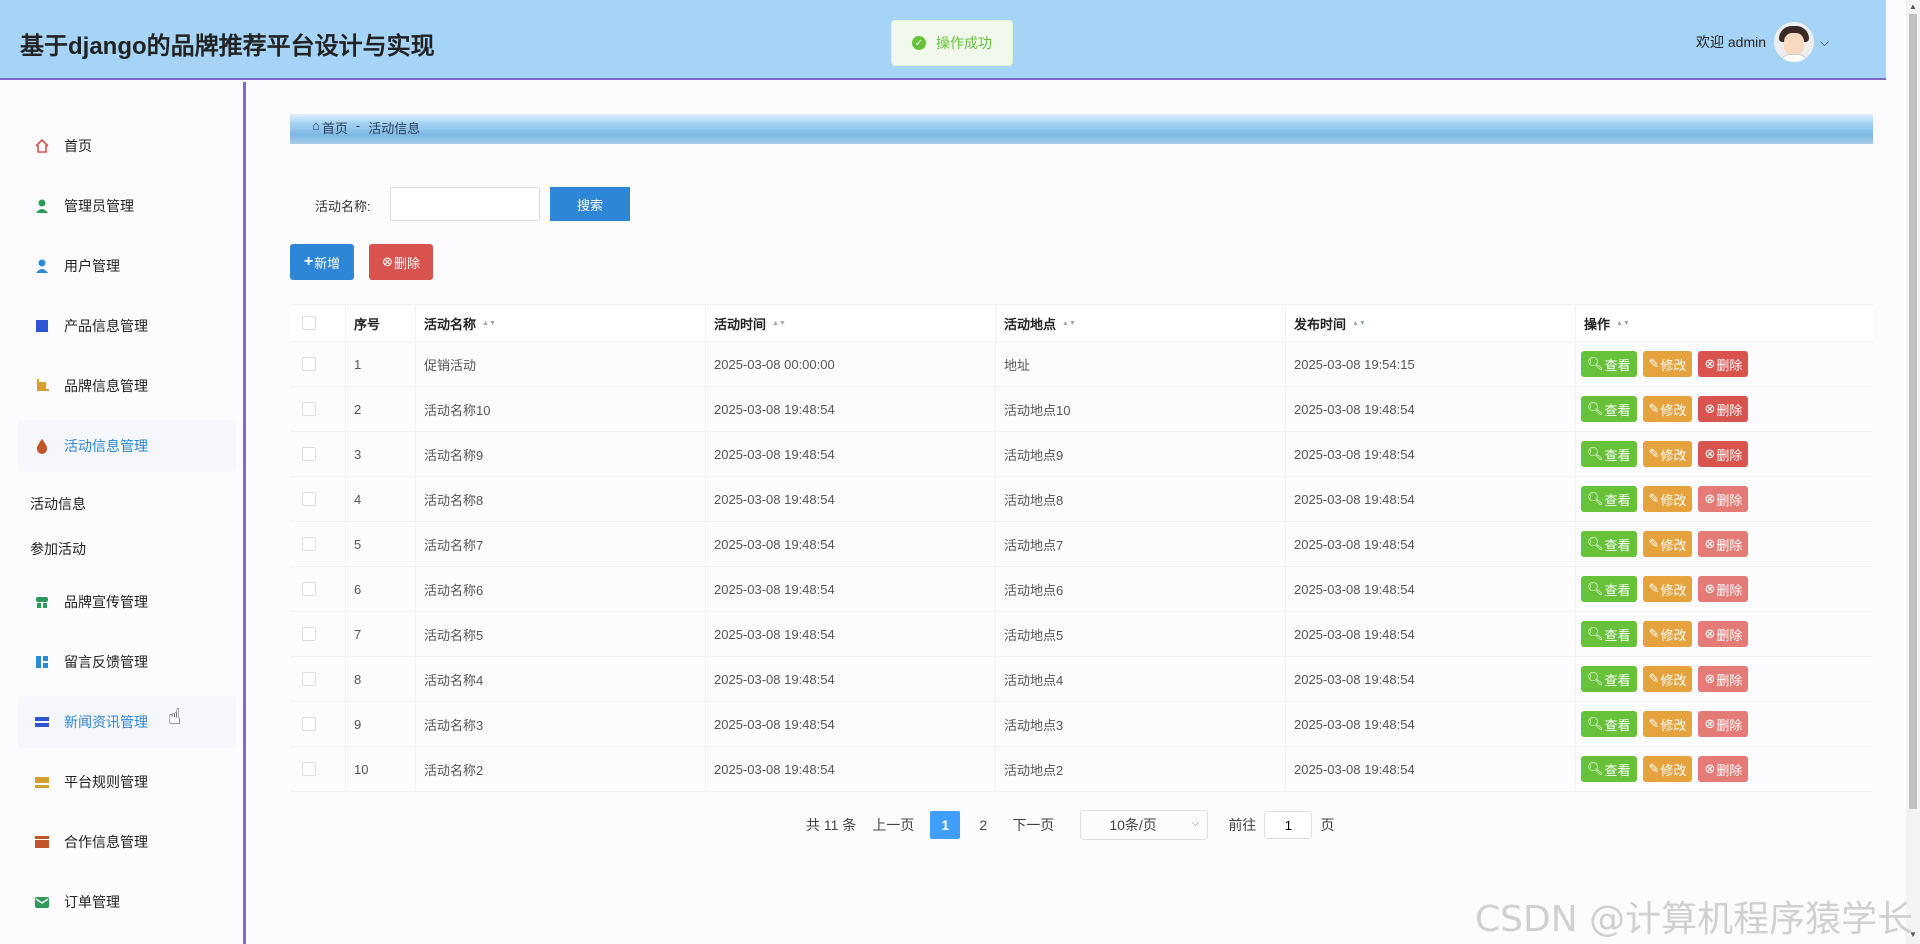  What do you see at coordinates (1144, 825) in the screenshot?
I see `page-size-select: 10条/页 ⌵` at bounding box center [1144, 825].